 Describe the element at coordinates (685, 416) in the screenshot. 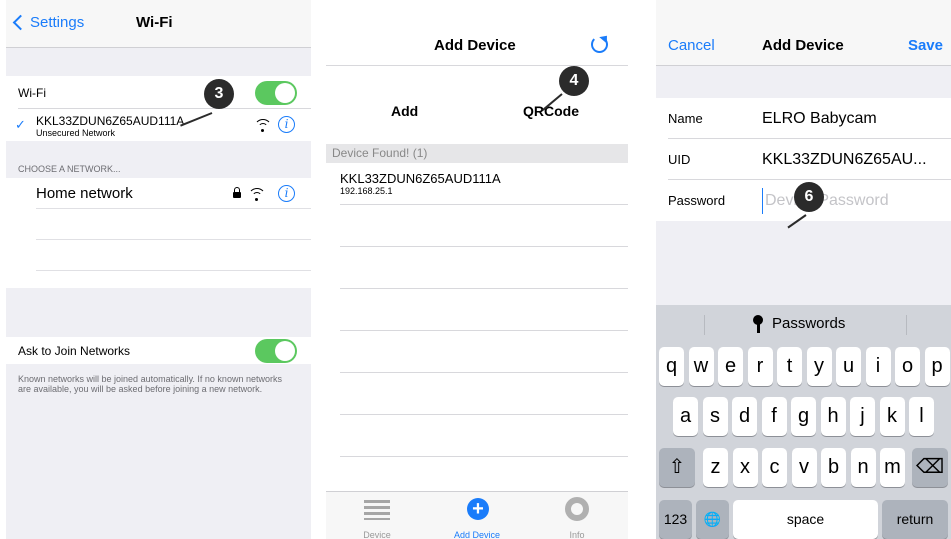

I see `key-a: a` at that location.